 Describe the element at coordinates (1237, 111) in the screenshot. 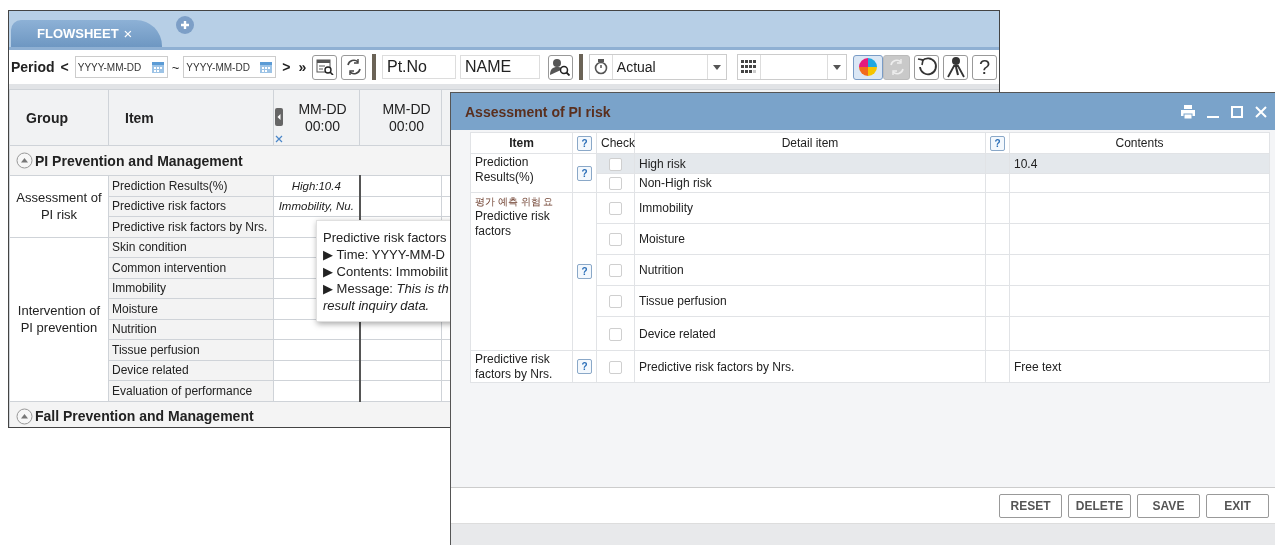

I see `maximize-icon` at that location.